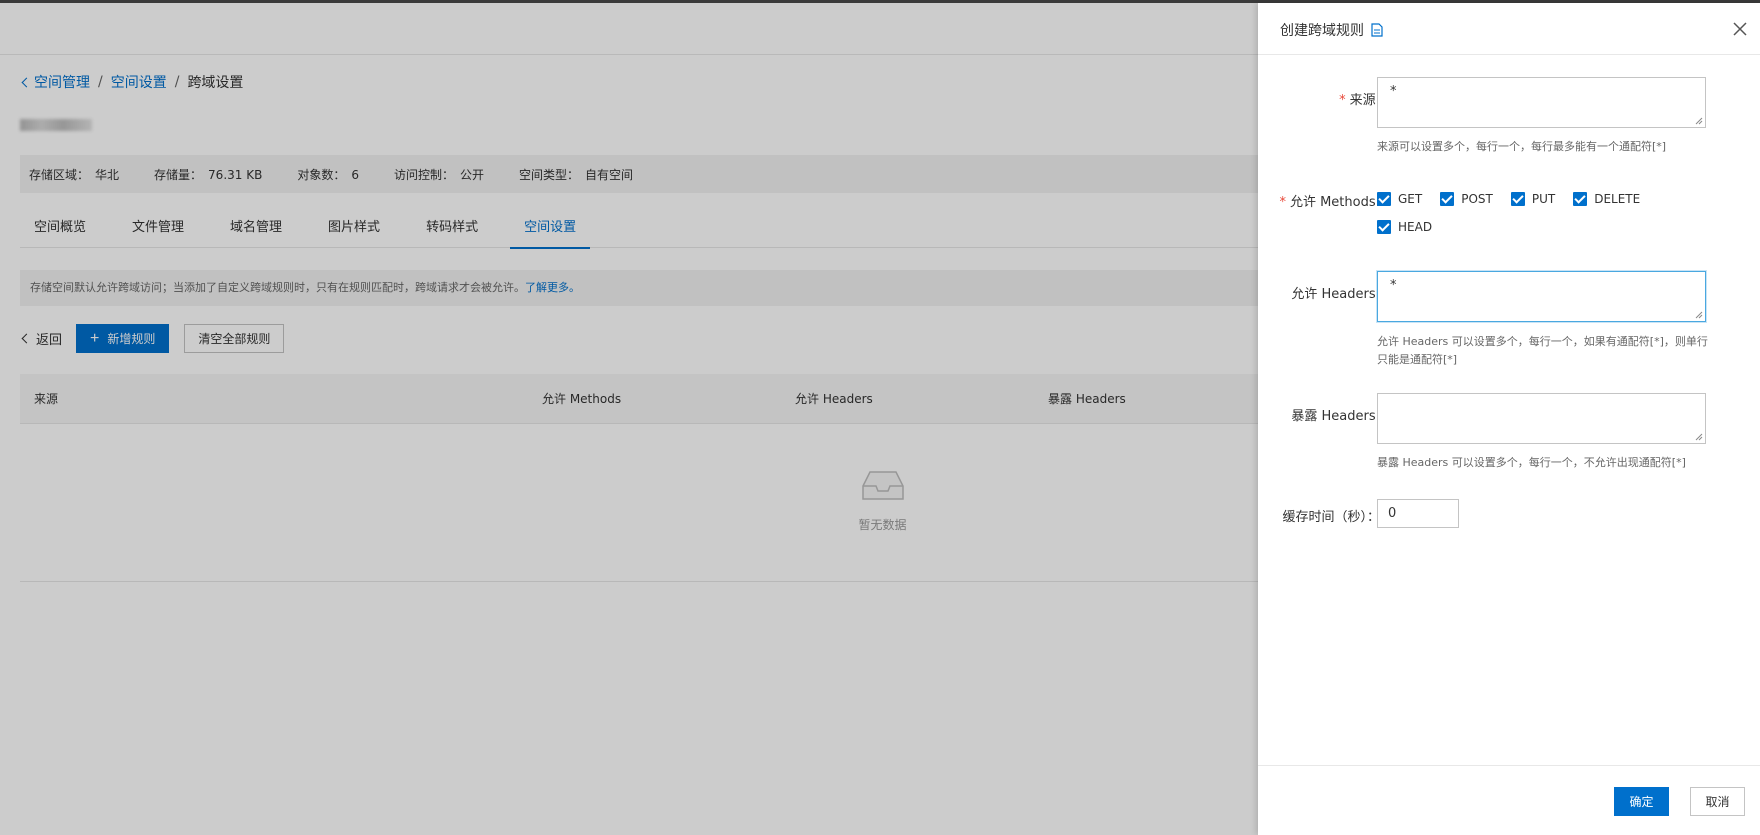 Image resolution: width=1760 pixels, height=835 pixels. Describe the element at coordinates (1541, 418) in the screenshot. I see `expose-headers-textarea` at that location.